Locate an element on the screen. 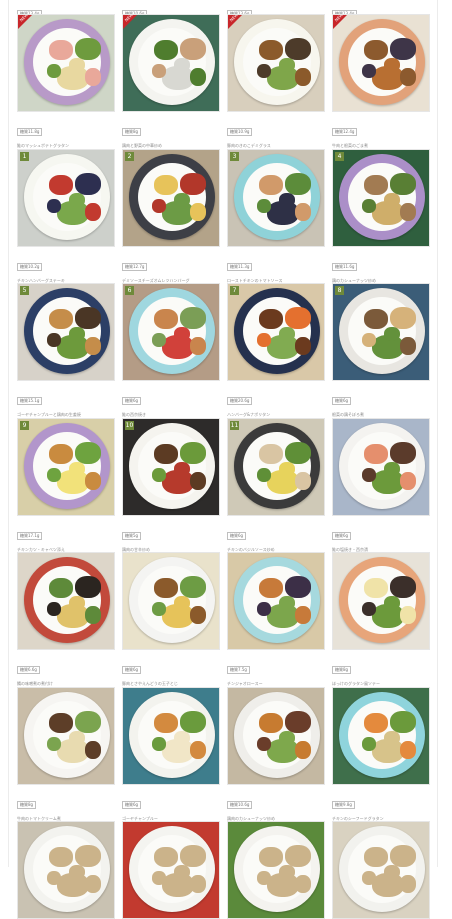  dish-name: チキンのシーフードグラタン is located at coordinates (381, 818).